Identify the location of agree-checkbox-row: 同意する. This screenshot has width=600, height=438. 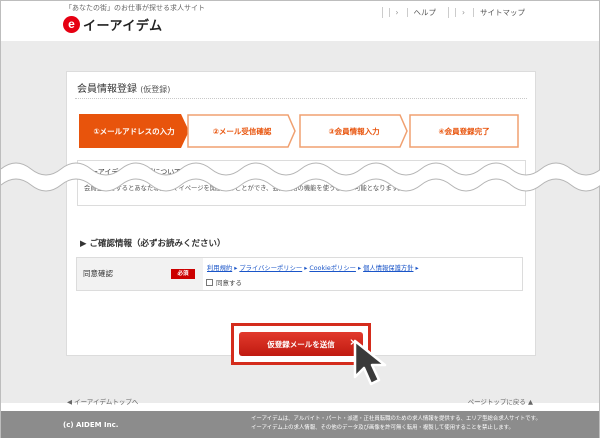
(224, 282).